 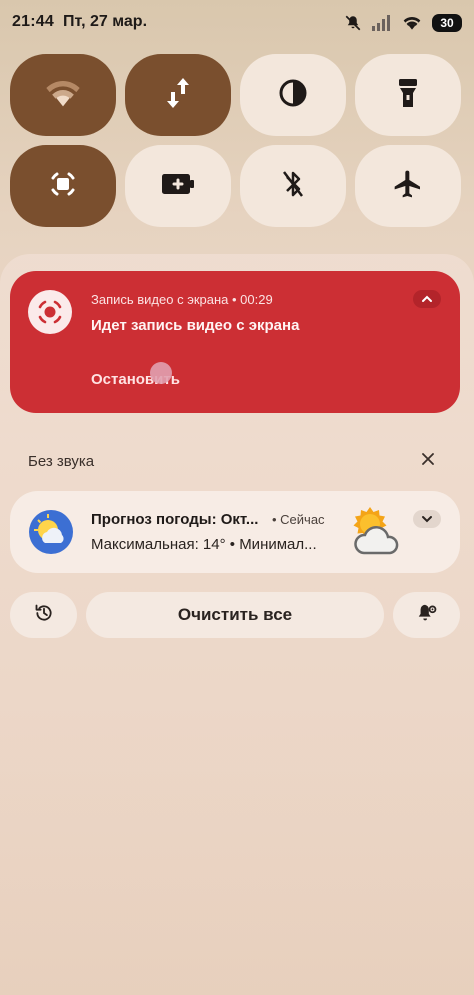 I want to click on status-icons: 30, so click(x=403, y=23).